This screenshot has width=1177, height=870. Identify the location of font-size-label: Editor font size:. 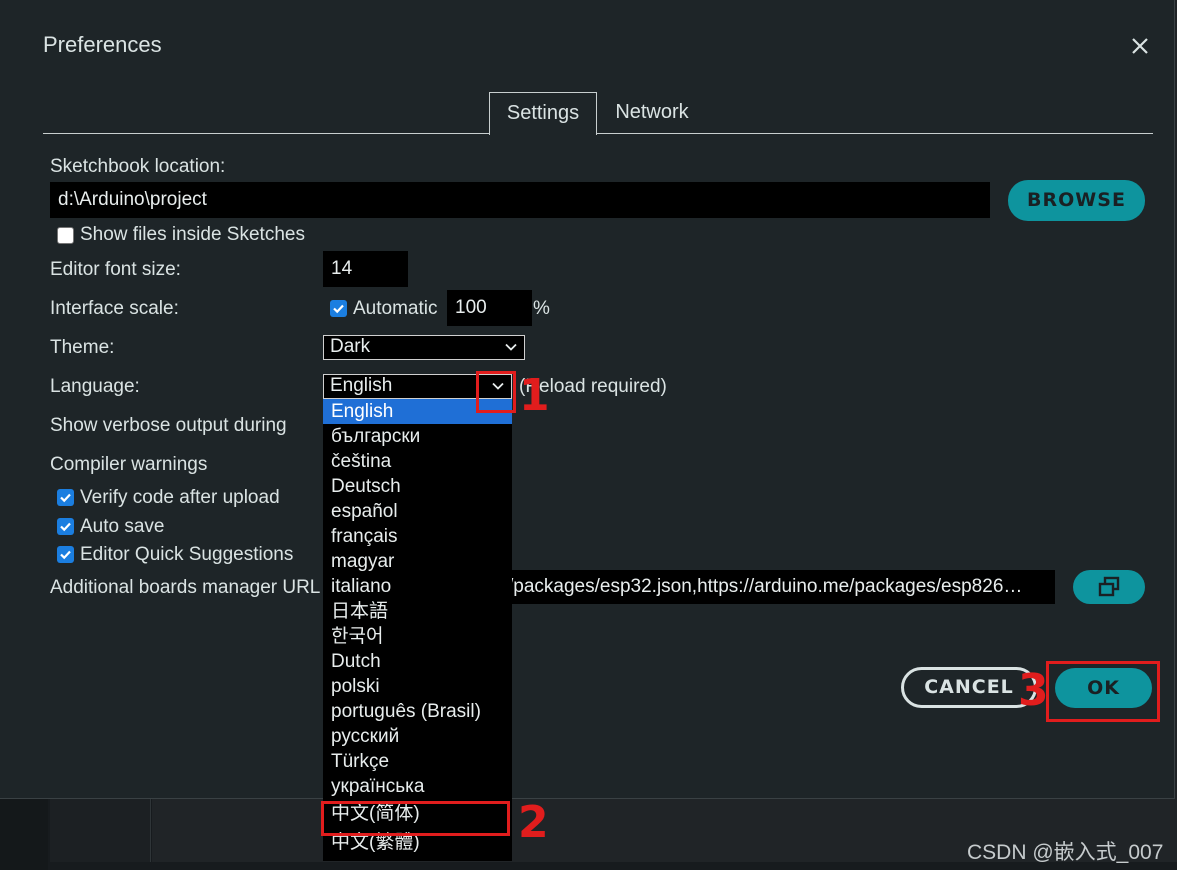
(115, 269).